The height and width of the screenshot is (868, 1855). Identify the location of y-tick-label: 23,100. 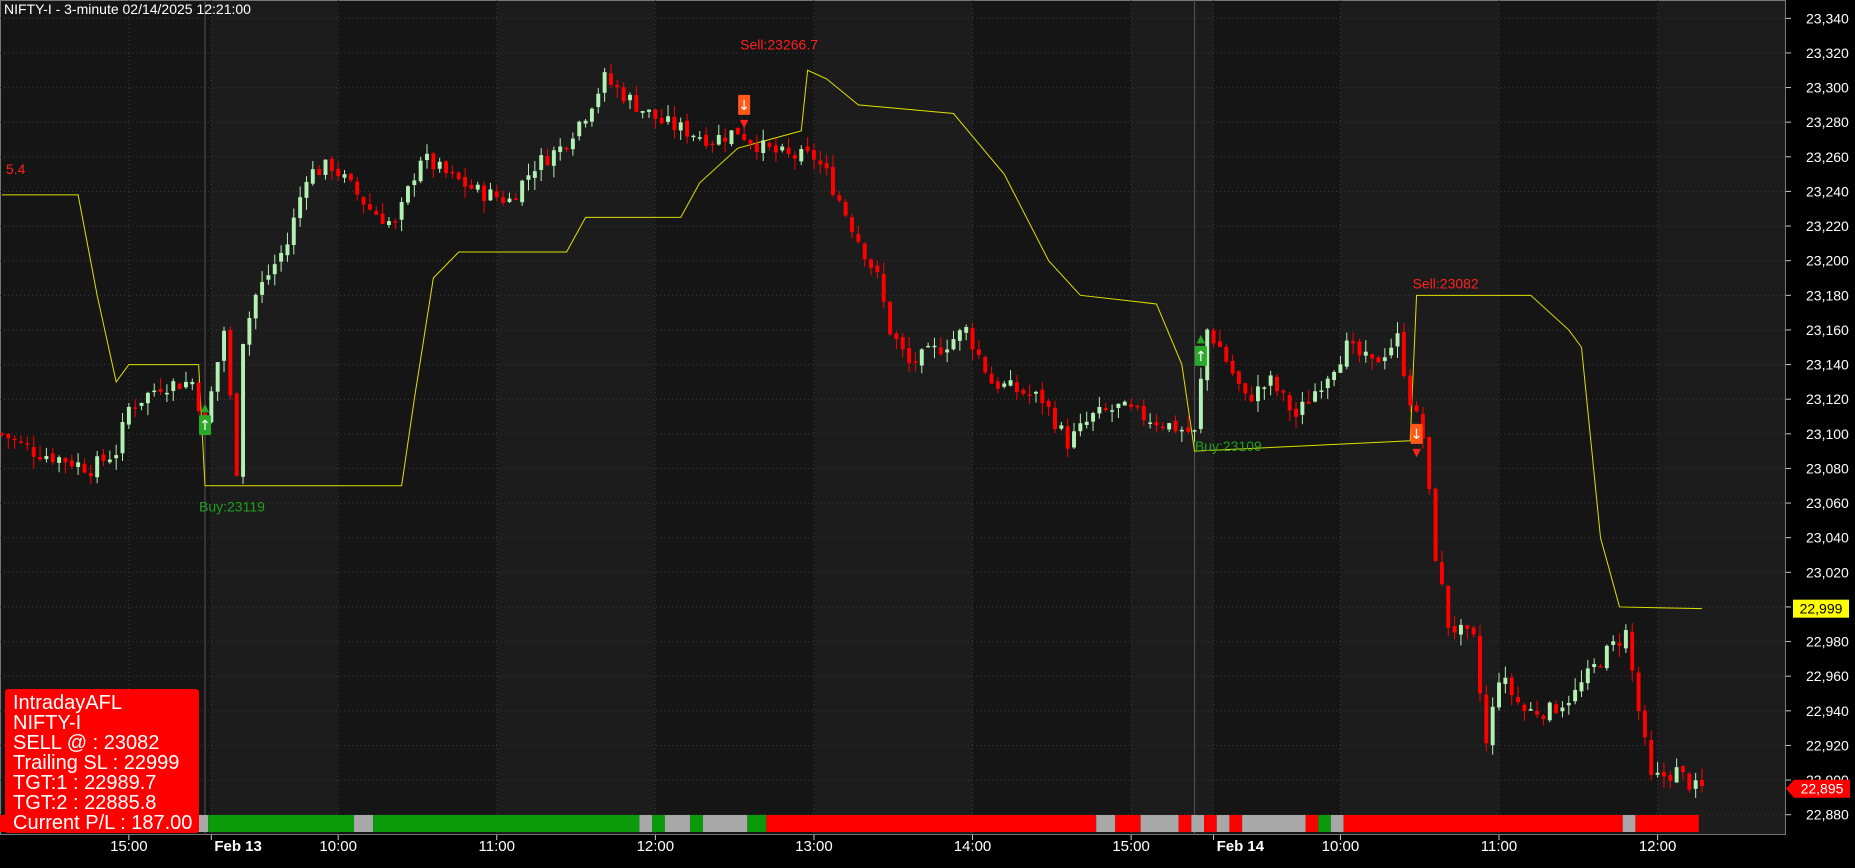
(1827, 434).